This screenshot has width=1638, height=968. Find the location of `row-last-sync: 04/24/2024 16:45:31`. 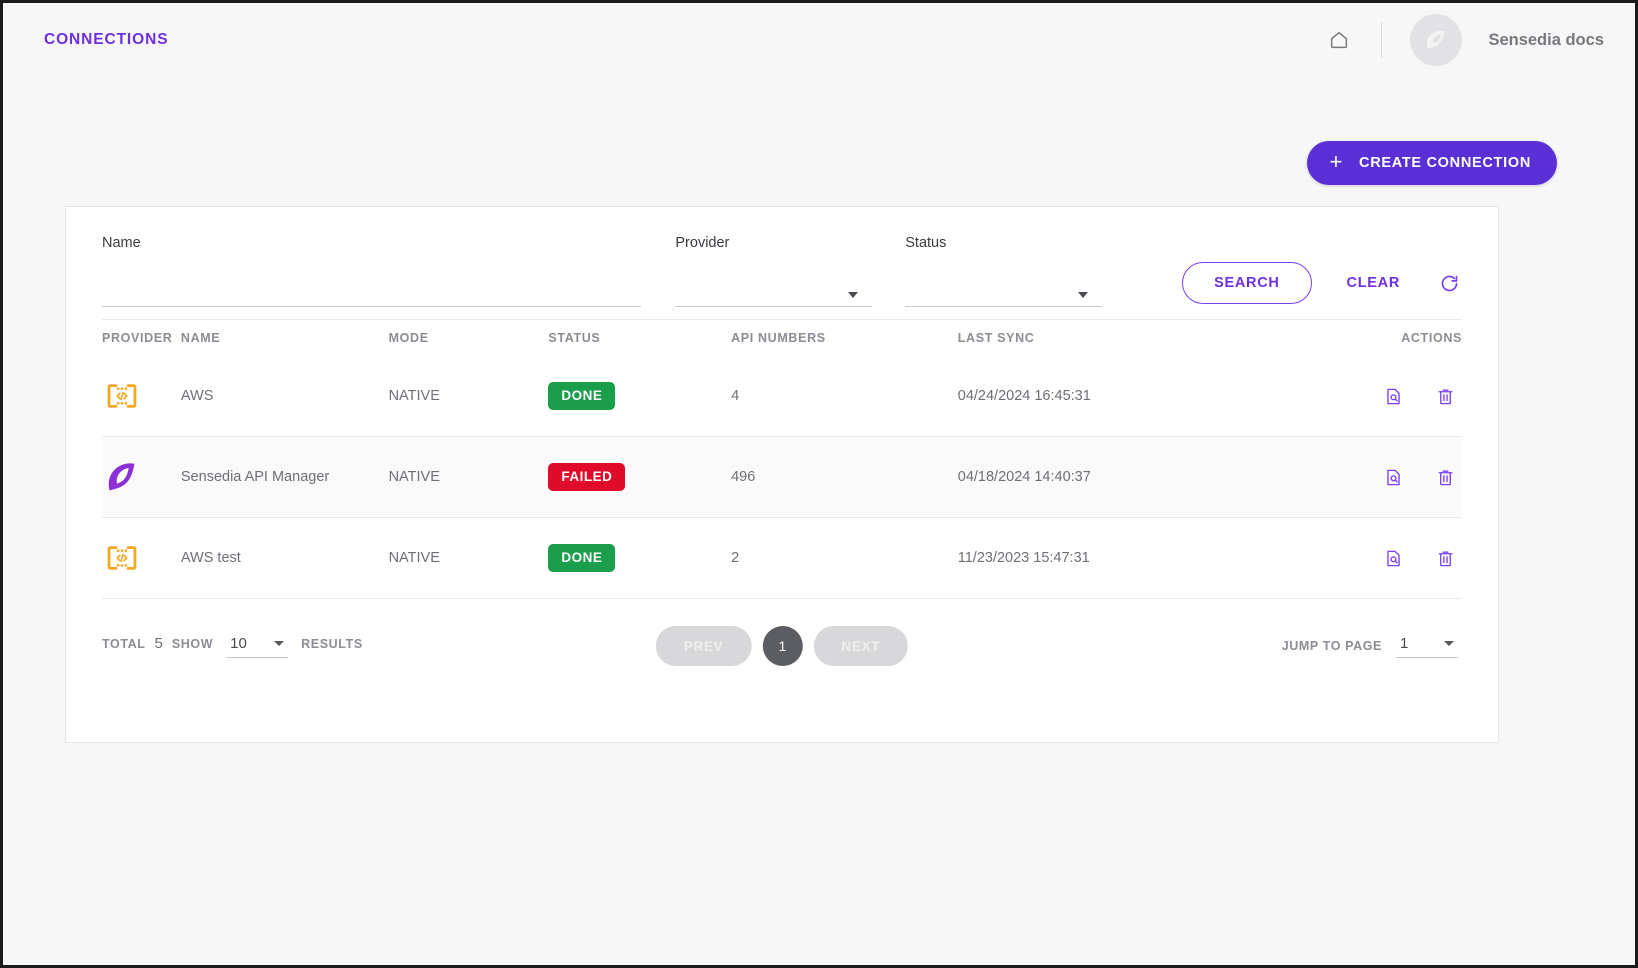

row-last-sync: 04/24/2024 16:45:31 is located at coordinates (1024, 396).